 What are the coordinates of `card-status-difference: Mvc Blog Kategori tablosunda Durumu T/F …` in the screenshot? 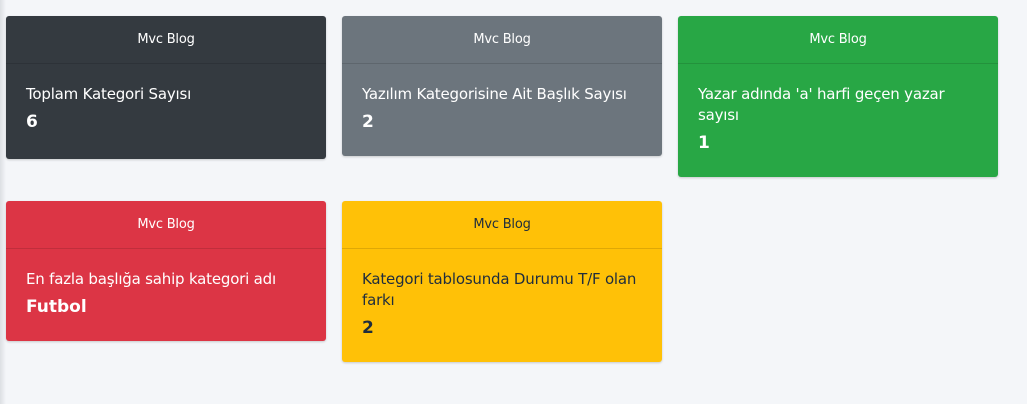 It's located at (502, 281).